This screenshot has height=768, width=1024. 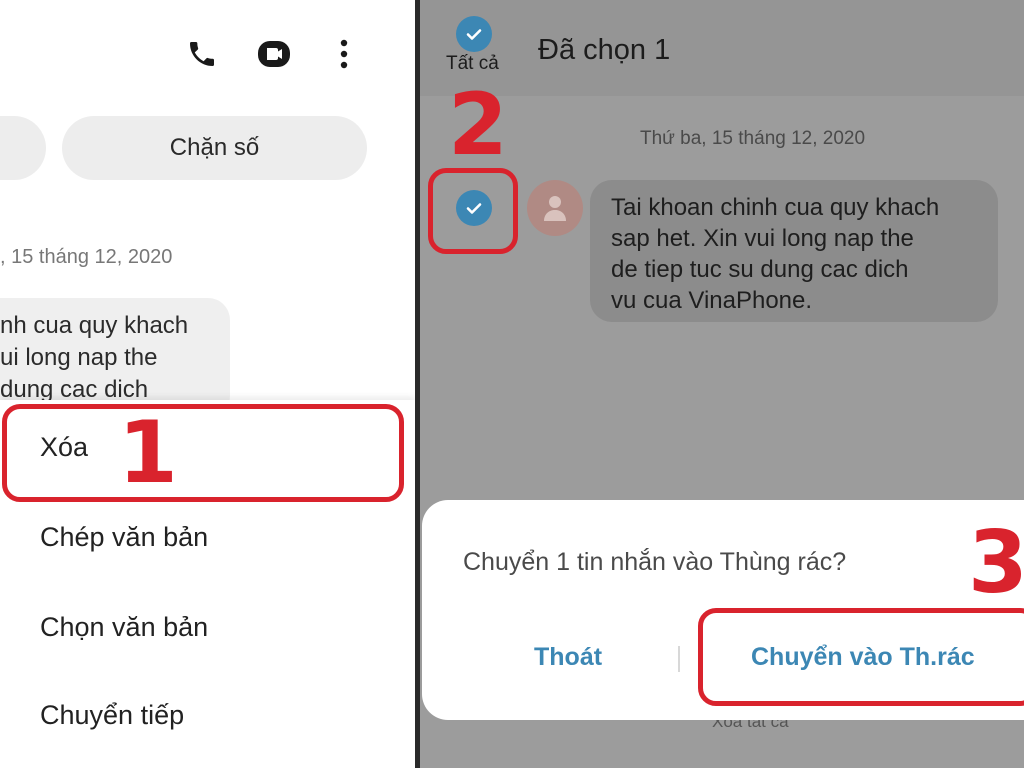 What do you see at coordinates (861, 657) in the screenshot?
I see `highlight-box-confirm` at bounding box center [861, 657].